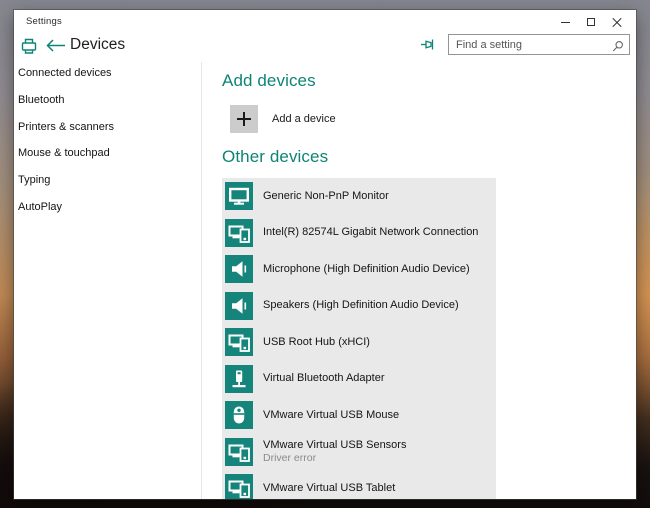  I want to click on sidebar-item: Typing, so click(108, 180).